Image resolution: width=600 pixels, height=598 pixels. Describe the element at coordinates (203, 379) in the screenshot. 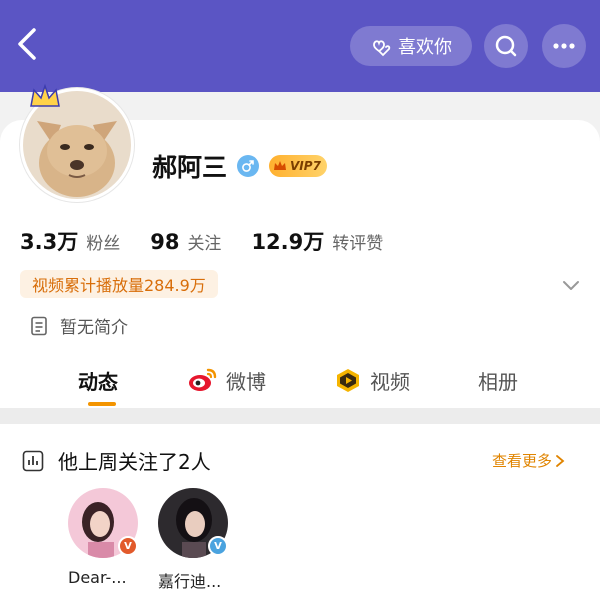

I see `weibo-icon` at that location.